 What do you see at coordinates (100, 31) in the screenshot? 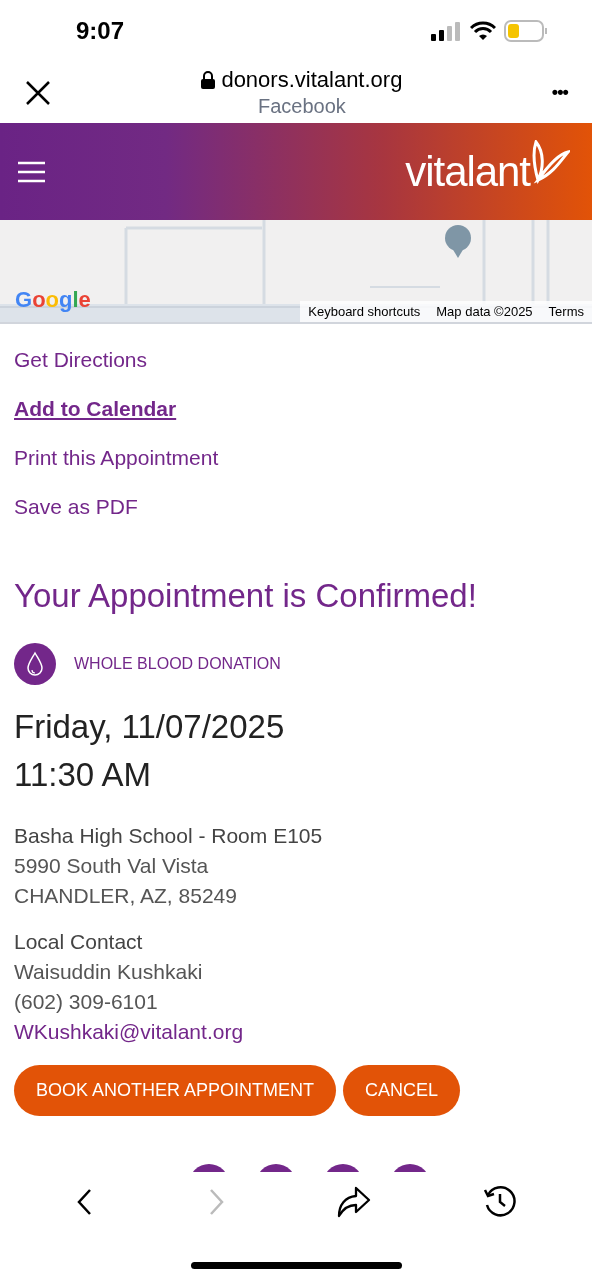
I see `status-time: 9:07` at bounding box center [100, 31].